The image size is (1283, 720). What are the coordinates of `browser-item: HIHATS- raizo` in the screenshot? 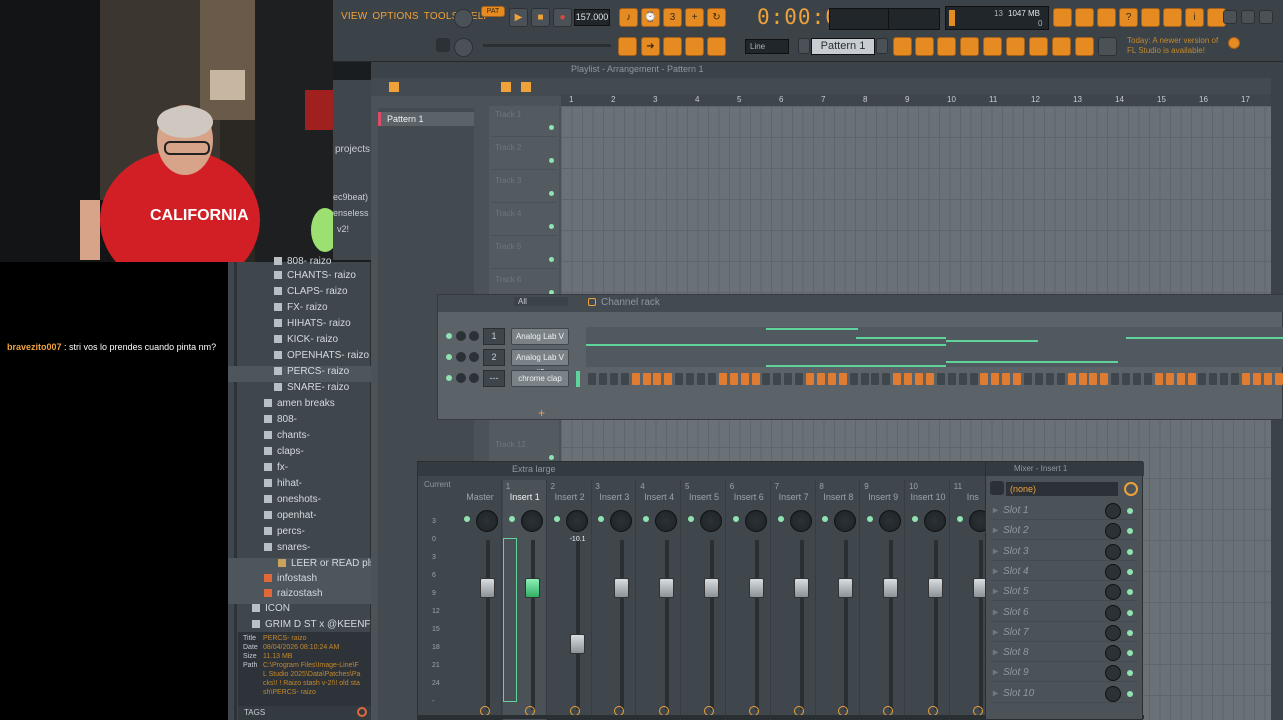 It's located at (299, 326).